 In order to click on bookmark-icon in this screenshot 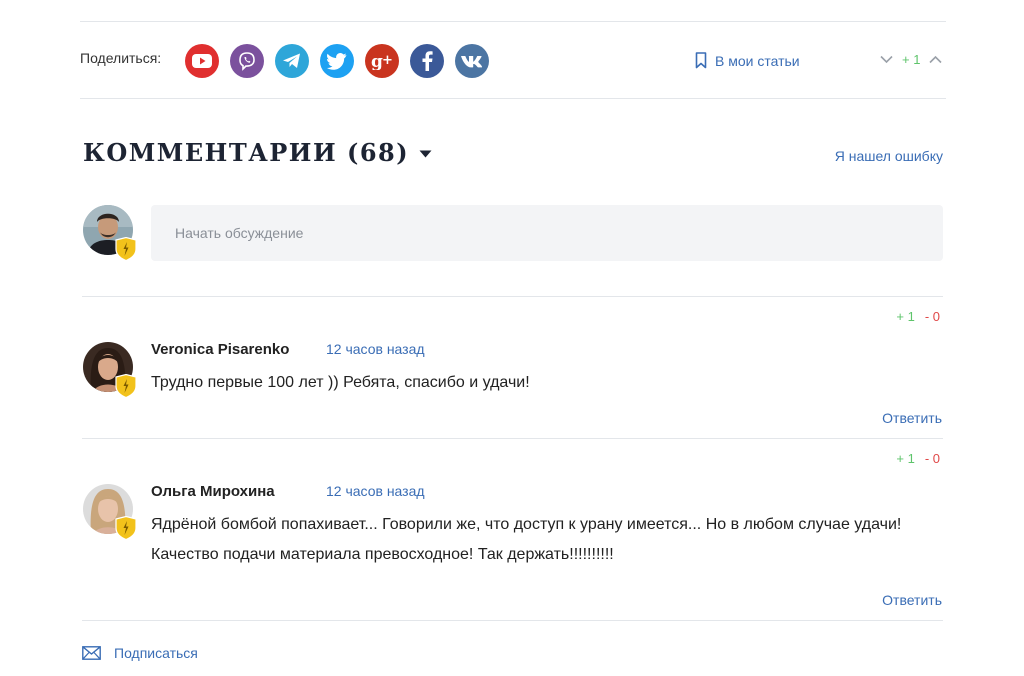, I will do `click(701, 60)`.